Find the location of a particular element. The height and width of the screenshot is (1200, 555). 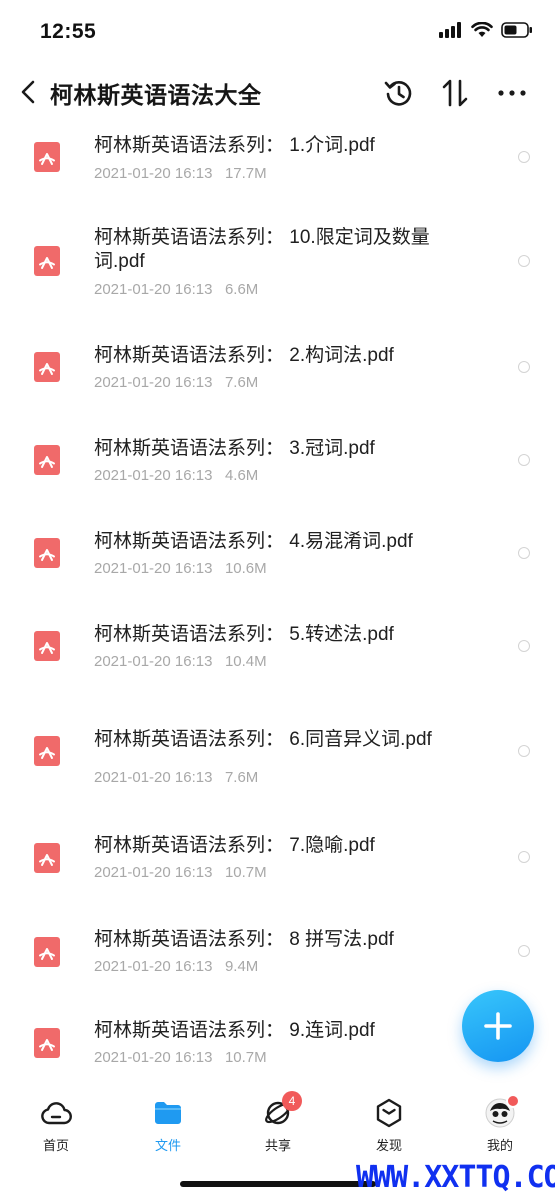

sort-button is located at coordinates (455, 93).